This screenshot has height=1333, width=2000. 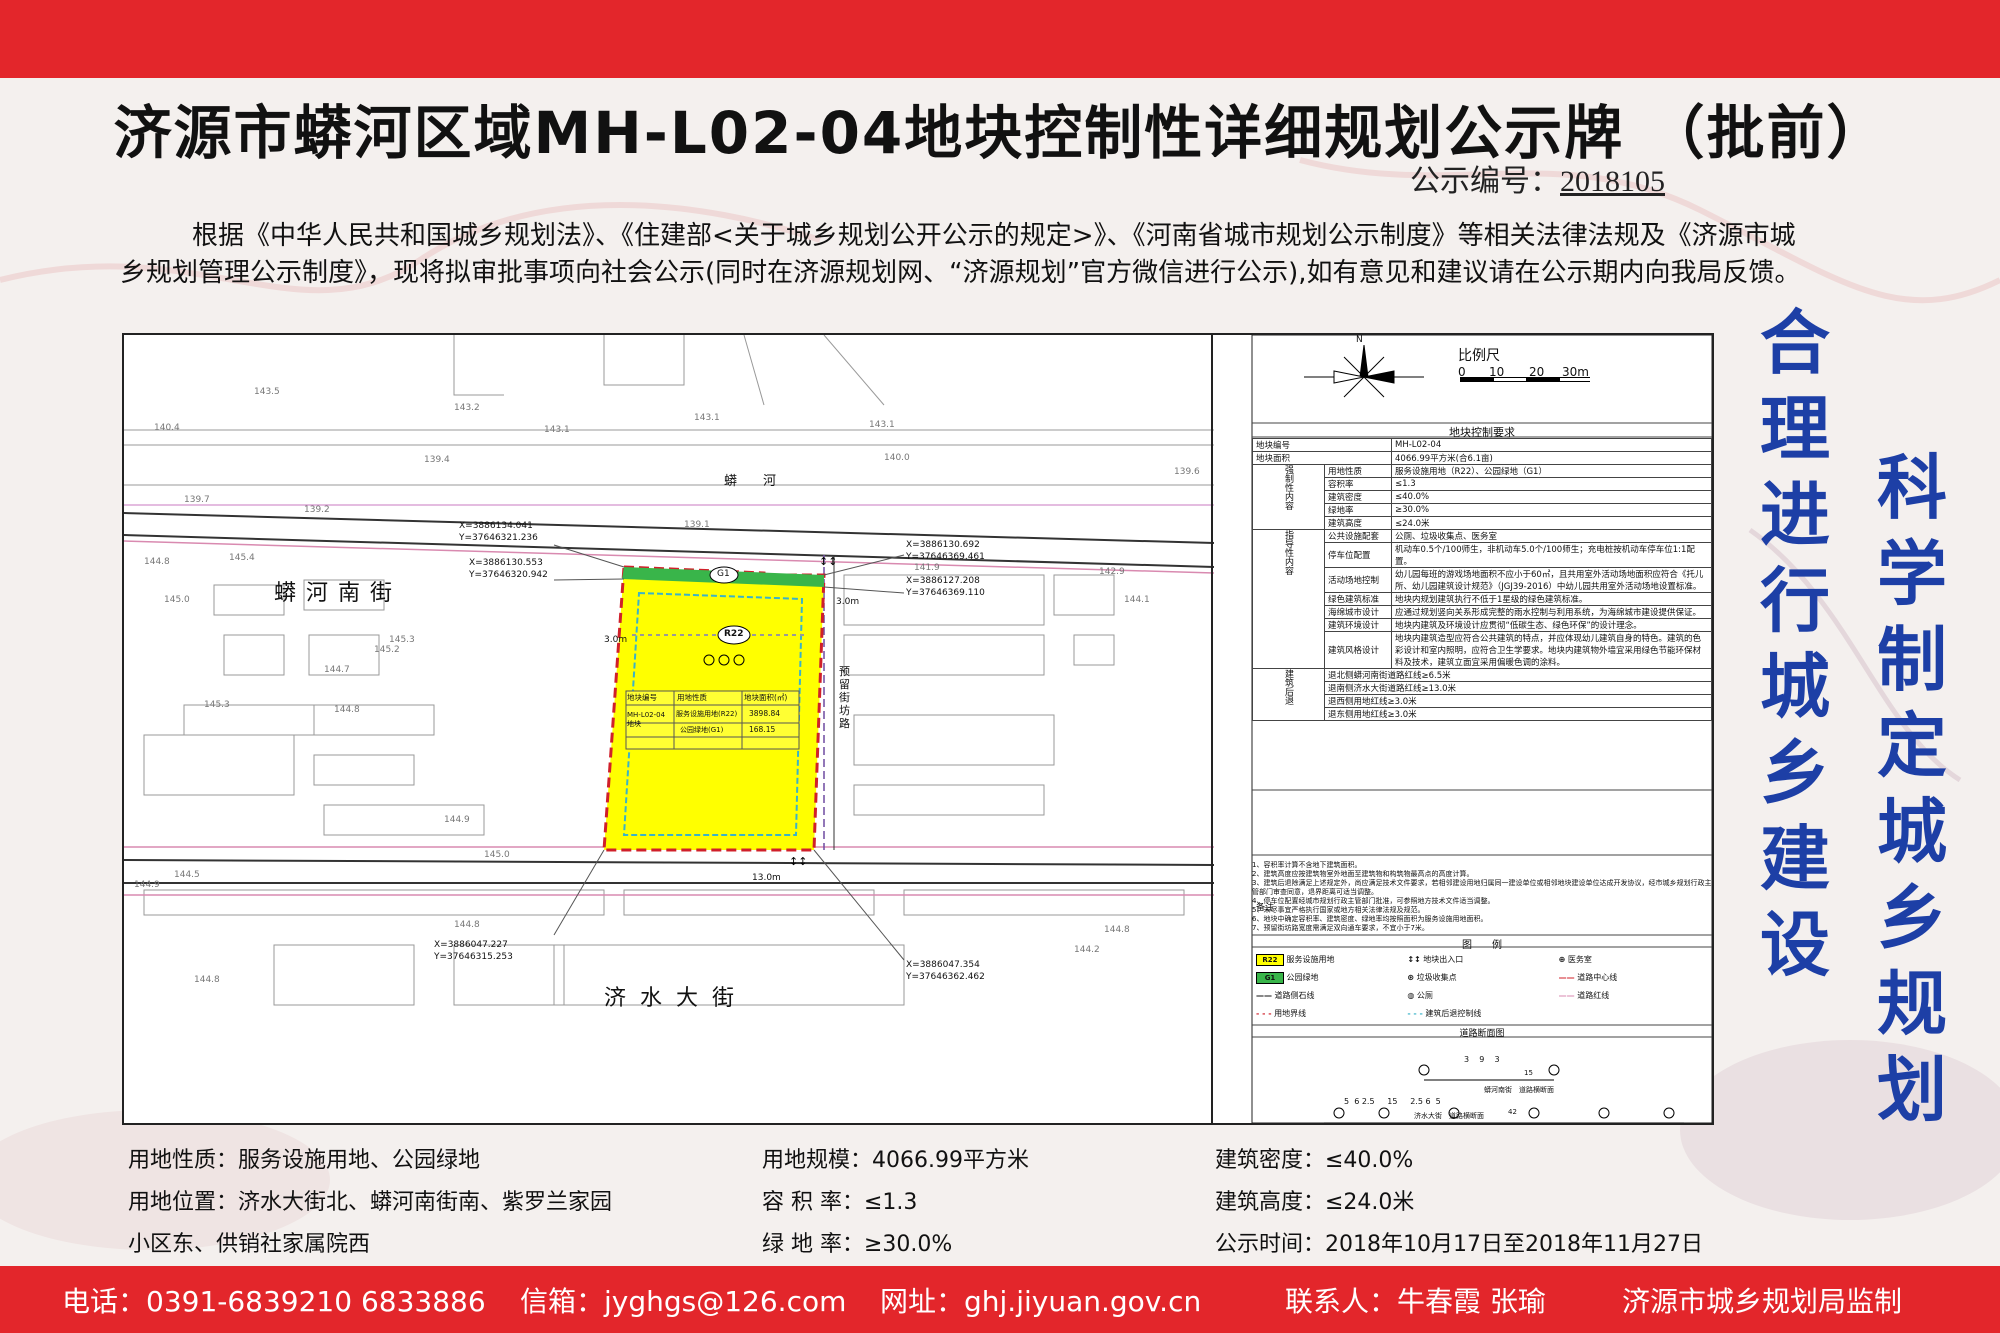 What do you see at coordinates (167, 428) in the screenshot?
I see `elevation-label: 140.4` at bounding box center [167, 428].